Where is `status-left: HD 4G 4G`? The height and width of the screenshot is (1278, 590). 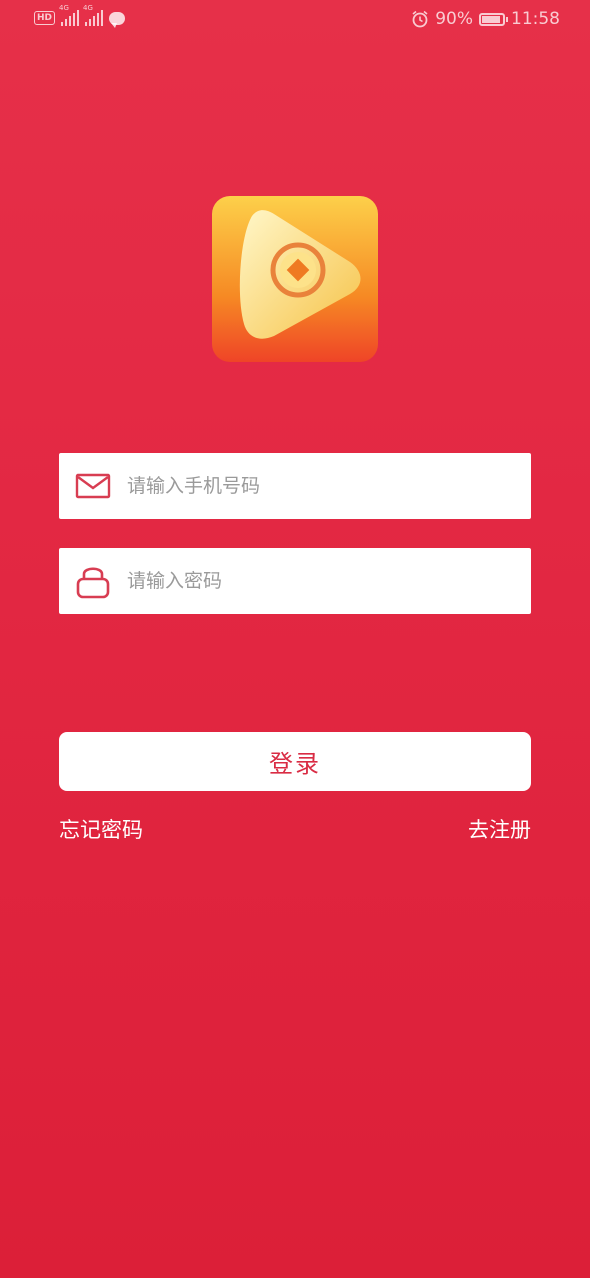
status-left: HD 4G 4G is located at coordinates (80, 16).